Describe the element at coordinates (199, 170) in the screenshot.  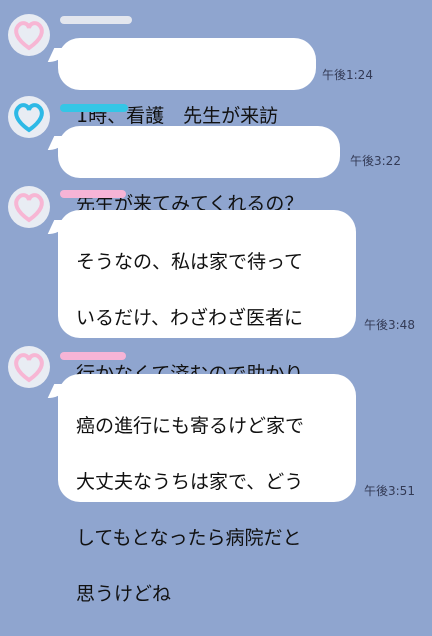
I see `message-bubble: 先生が来てみてくれるの？` at that location.